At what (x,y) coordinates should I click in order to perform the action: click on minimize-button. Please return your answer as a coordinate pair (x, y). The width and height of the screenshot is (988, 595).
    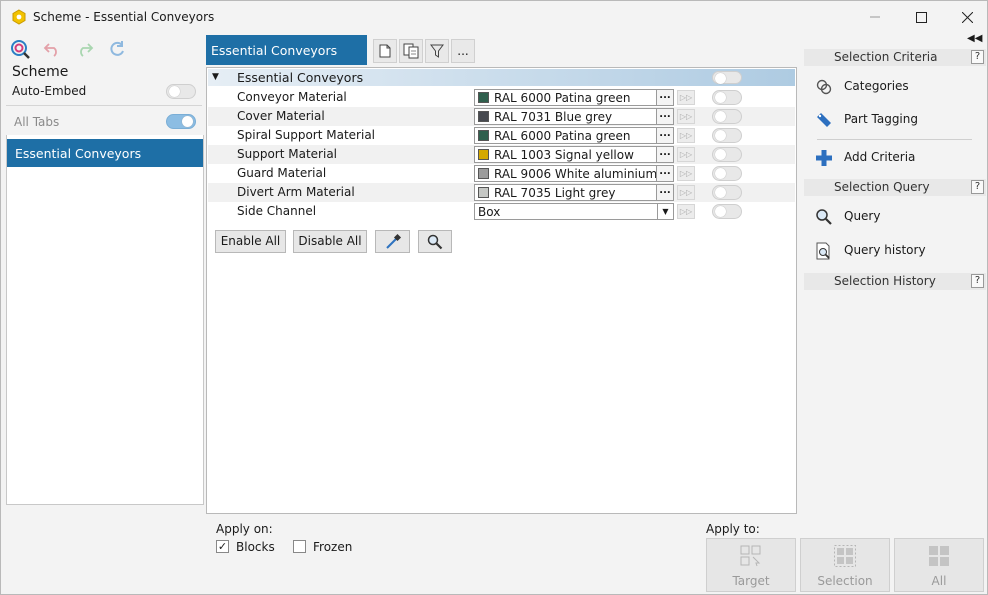
    Looking at the image, I should click on (875, 17).